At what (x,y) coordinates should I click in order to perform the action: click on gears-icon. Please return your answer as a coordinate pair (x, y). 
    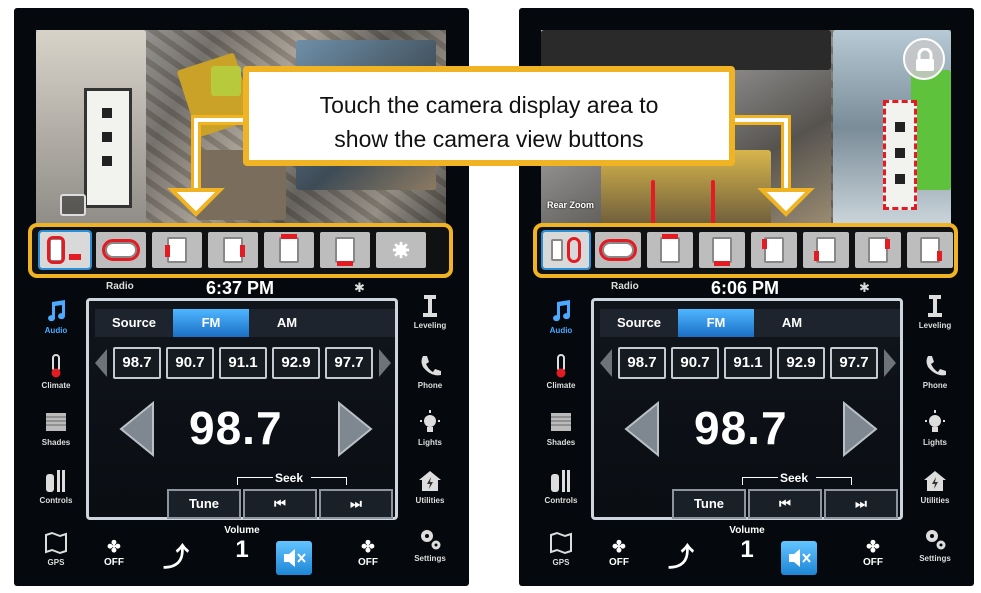
    Looking at the image, I should click on (431, 540).